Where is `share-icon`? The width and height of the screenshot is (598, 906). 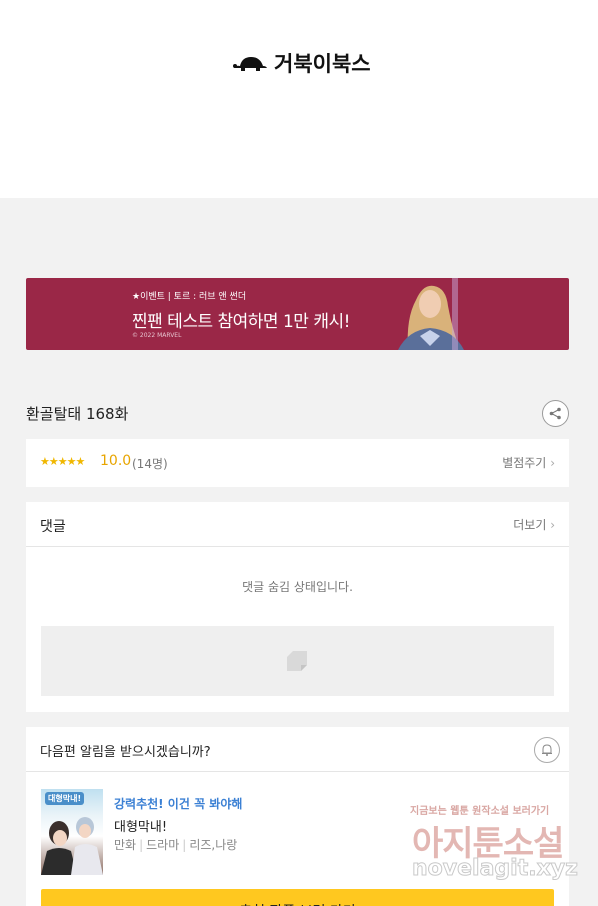 share-icon is located at coordinates (555, 413).